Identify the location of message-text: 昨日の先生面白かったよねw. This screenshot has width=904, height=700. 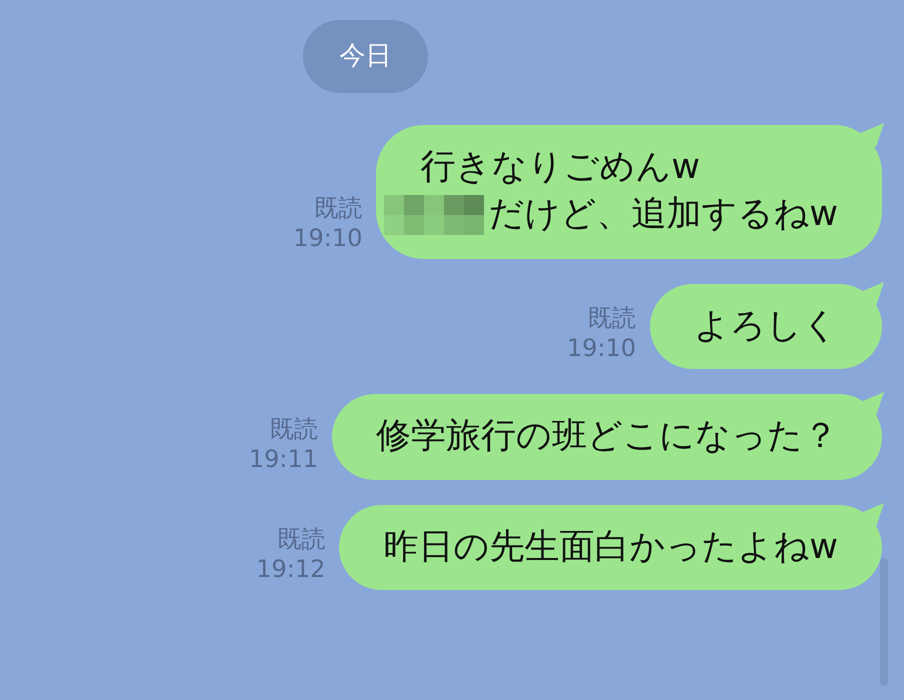
(610, 547).